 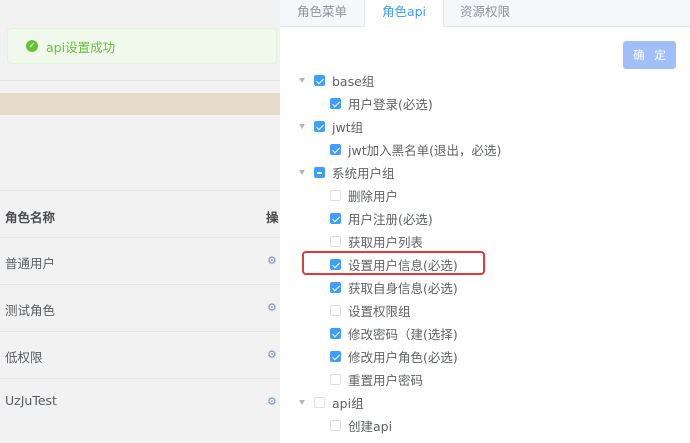 What do you see at coordinates (425, 150) in the screenshot?
I see `tree-node-label: jwt加入黑名单(退出，必选)` at bounding box center [425, 150].